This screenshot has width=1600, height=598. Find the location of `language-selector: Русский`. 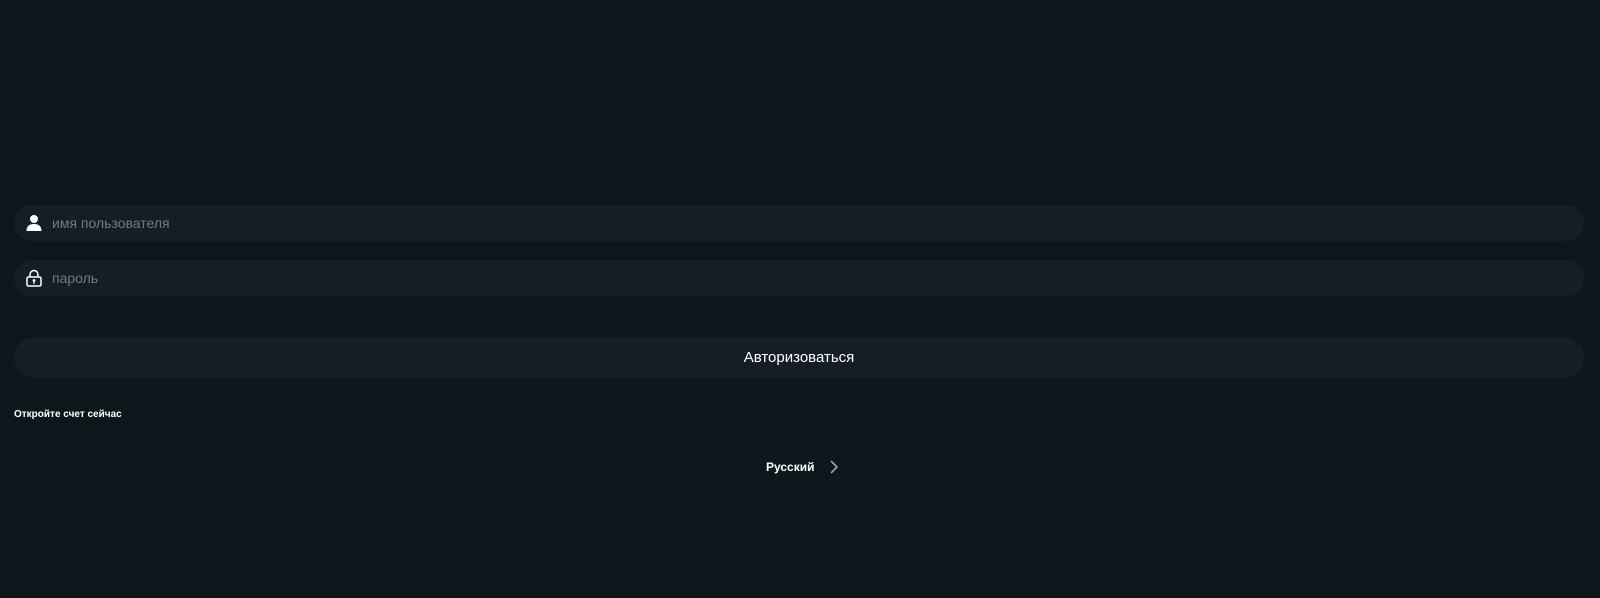

language-selector: Русский is located at coordinates (802, 467).